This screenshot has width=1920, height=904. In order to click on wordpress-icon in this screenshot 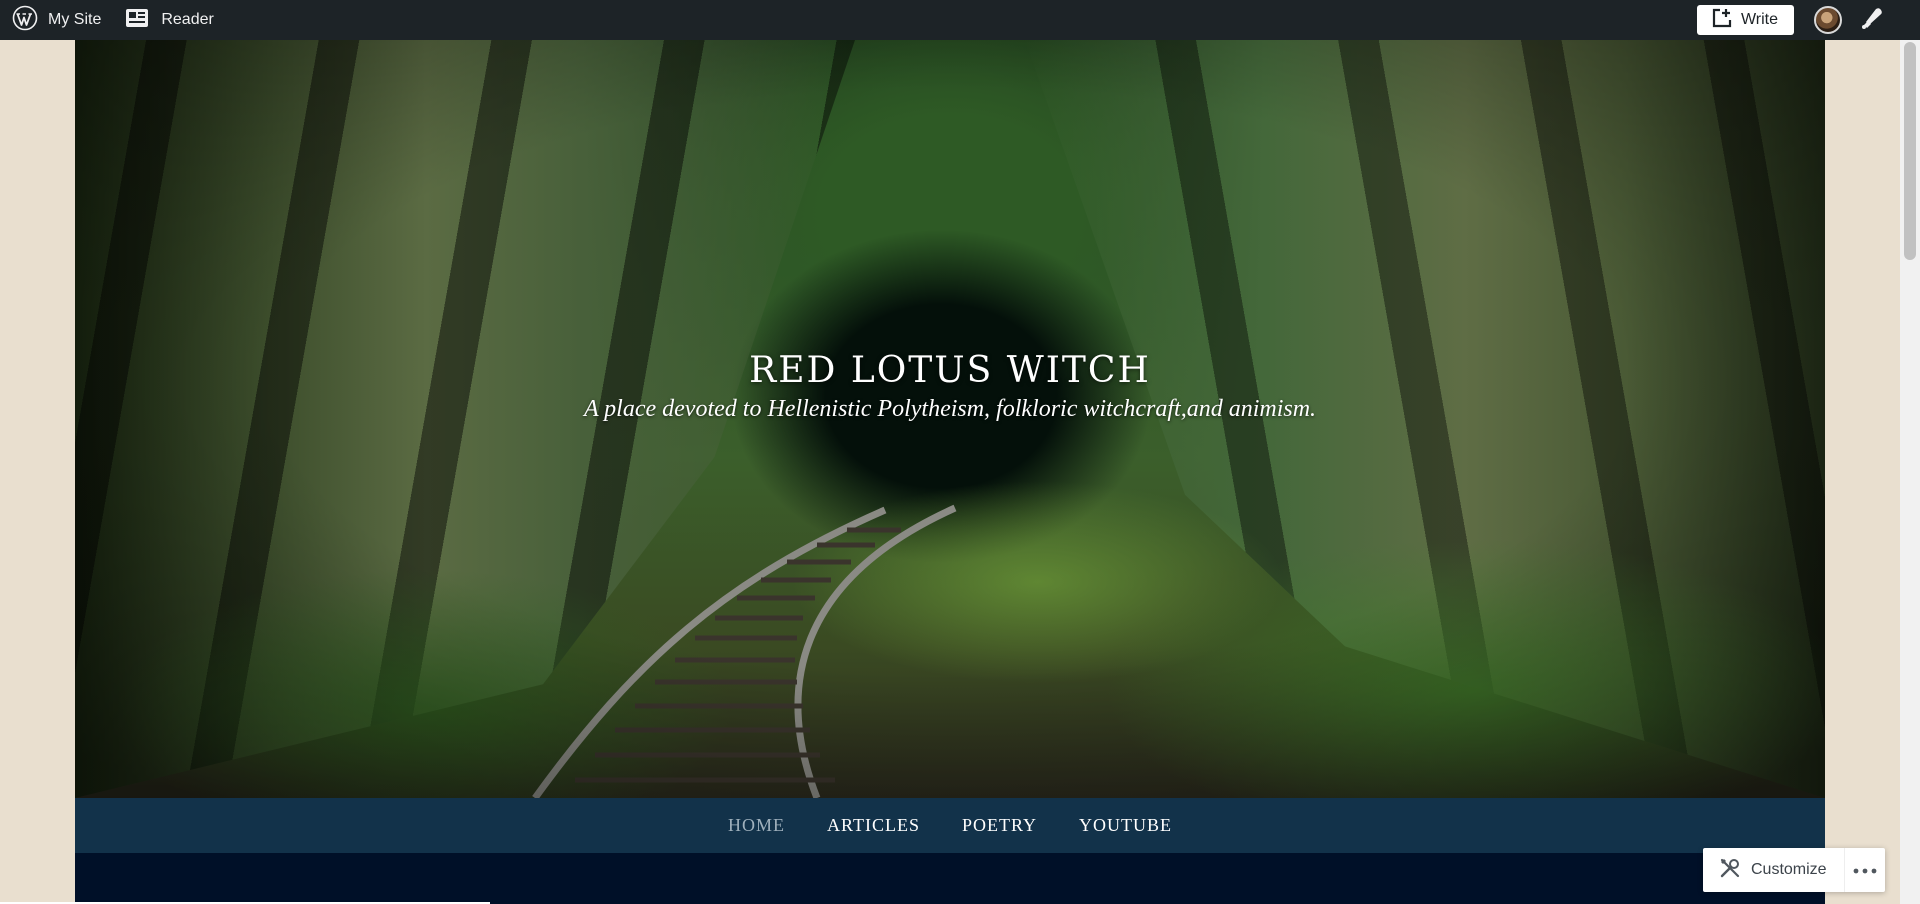, I will do `click(25, 20)`.